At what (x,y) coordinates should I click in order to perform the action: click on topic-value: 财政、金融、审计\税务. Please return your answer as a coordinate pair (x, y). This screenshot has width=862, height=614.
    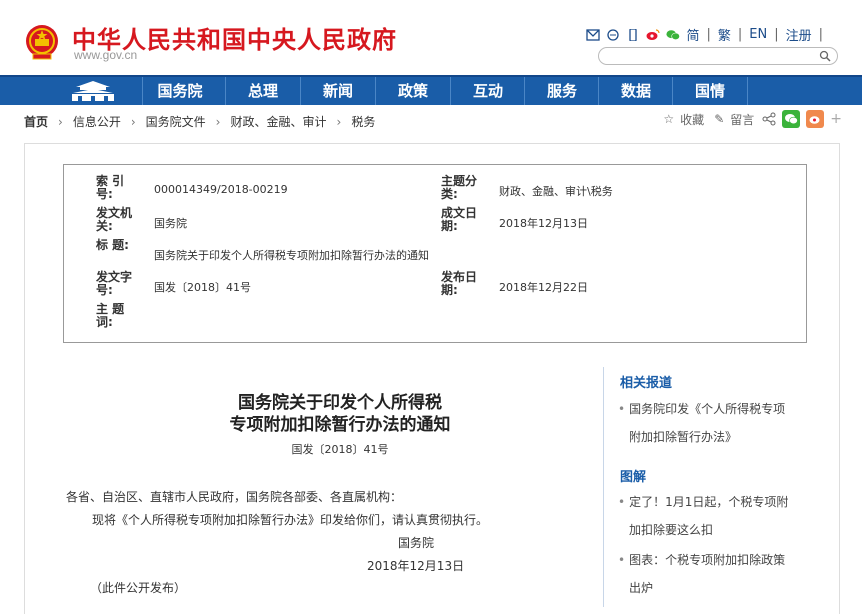
    Looking at the image, I should click on (556, 191).